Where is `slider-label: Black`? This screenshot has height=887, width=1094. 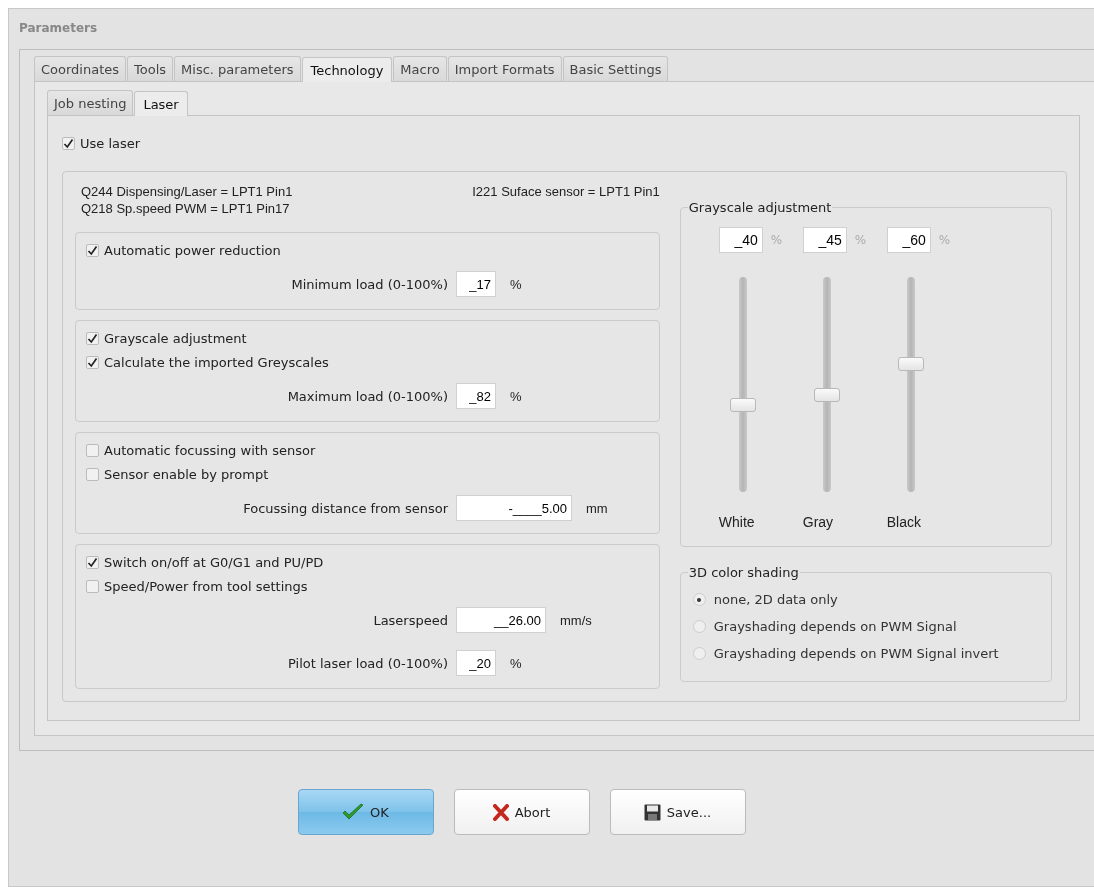
slider-label: Black is located at coordinates (903, 522).